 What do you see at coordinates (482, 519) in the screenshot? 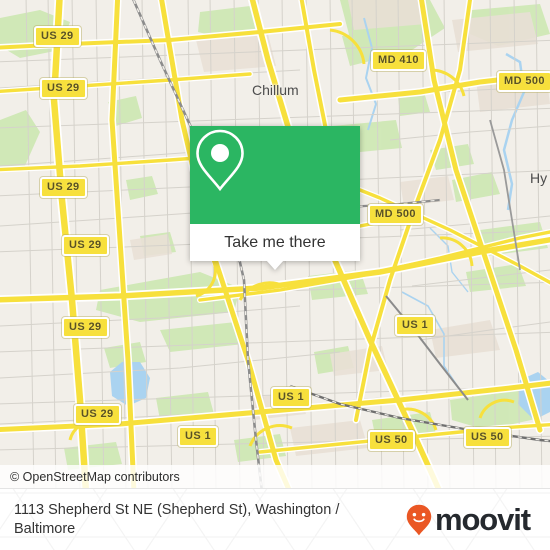
I see `moovit-wordmark: moovit` at bounding box center [482, 519].